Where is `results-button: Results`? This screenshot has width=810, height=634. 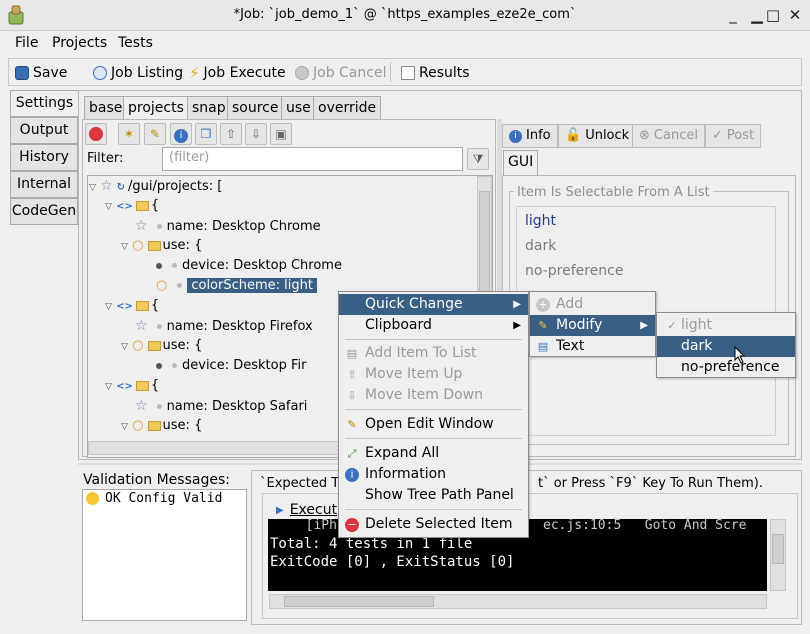 results-button: Results is located at coordinates (435, 73).